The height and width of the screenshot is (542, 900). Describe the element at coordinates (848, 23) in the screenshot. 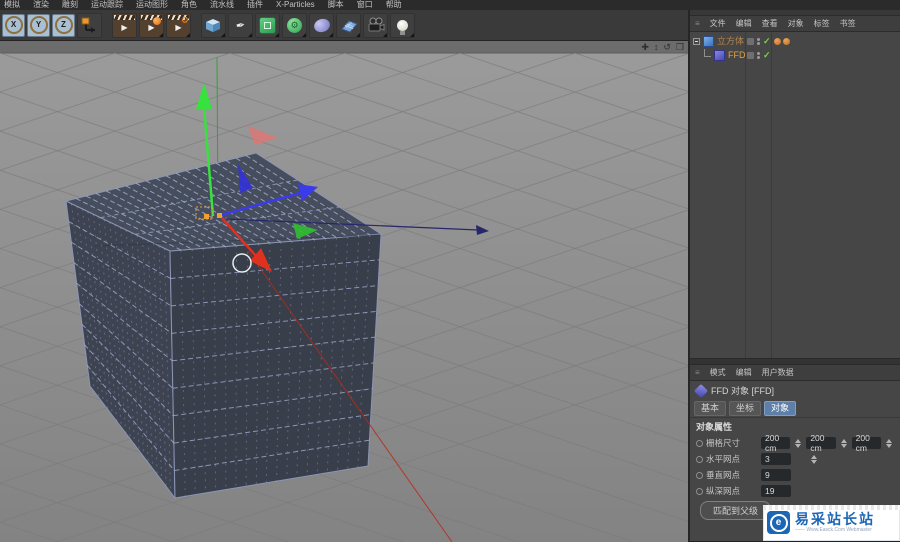

I see `om-menu-item: 书签` at that location.